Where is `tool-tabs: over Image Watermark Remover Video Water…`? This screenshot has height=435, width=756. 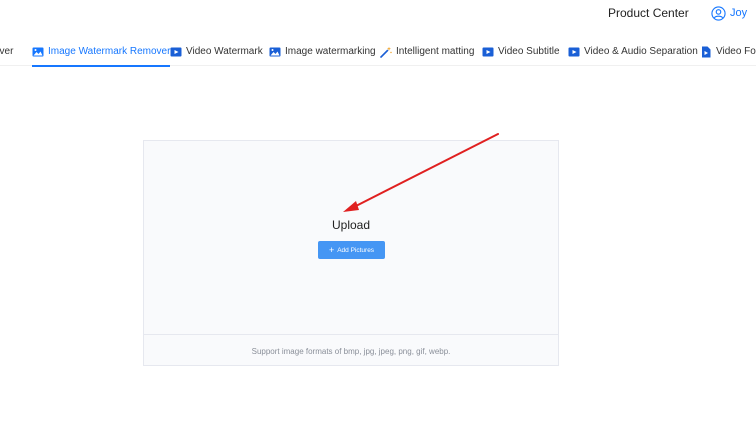
tool-tabs: over Image Watermark Remover Video Water… is located at coordinates (378, 52).